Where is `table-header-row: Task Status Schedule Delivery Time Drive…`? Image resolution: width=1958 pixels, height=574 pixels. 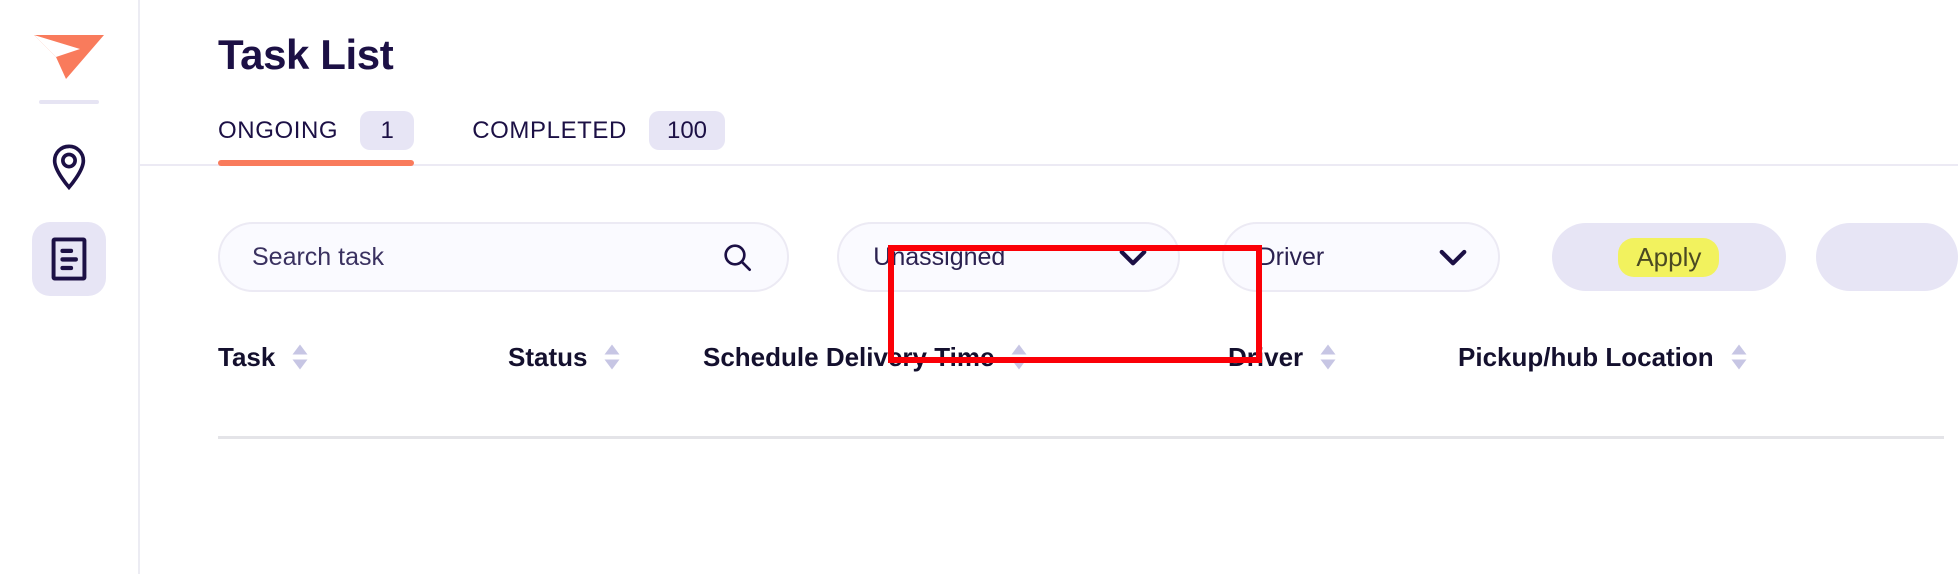 table-header-row: Task Status Schedule Delivery Time Drive… is located at coordinates (1049, 357).